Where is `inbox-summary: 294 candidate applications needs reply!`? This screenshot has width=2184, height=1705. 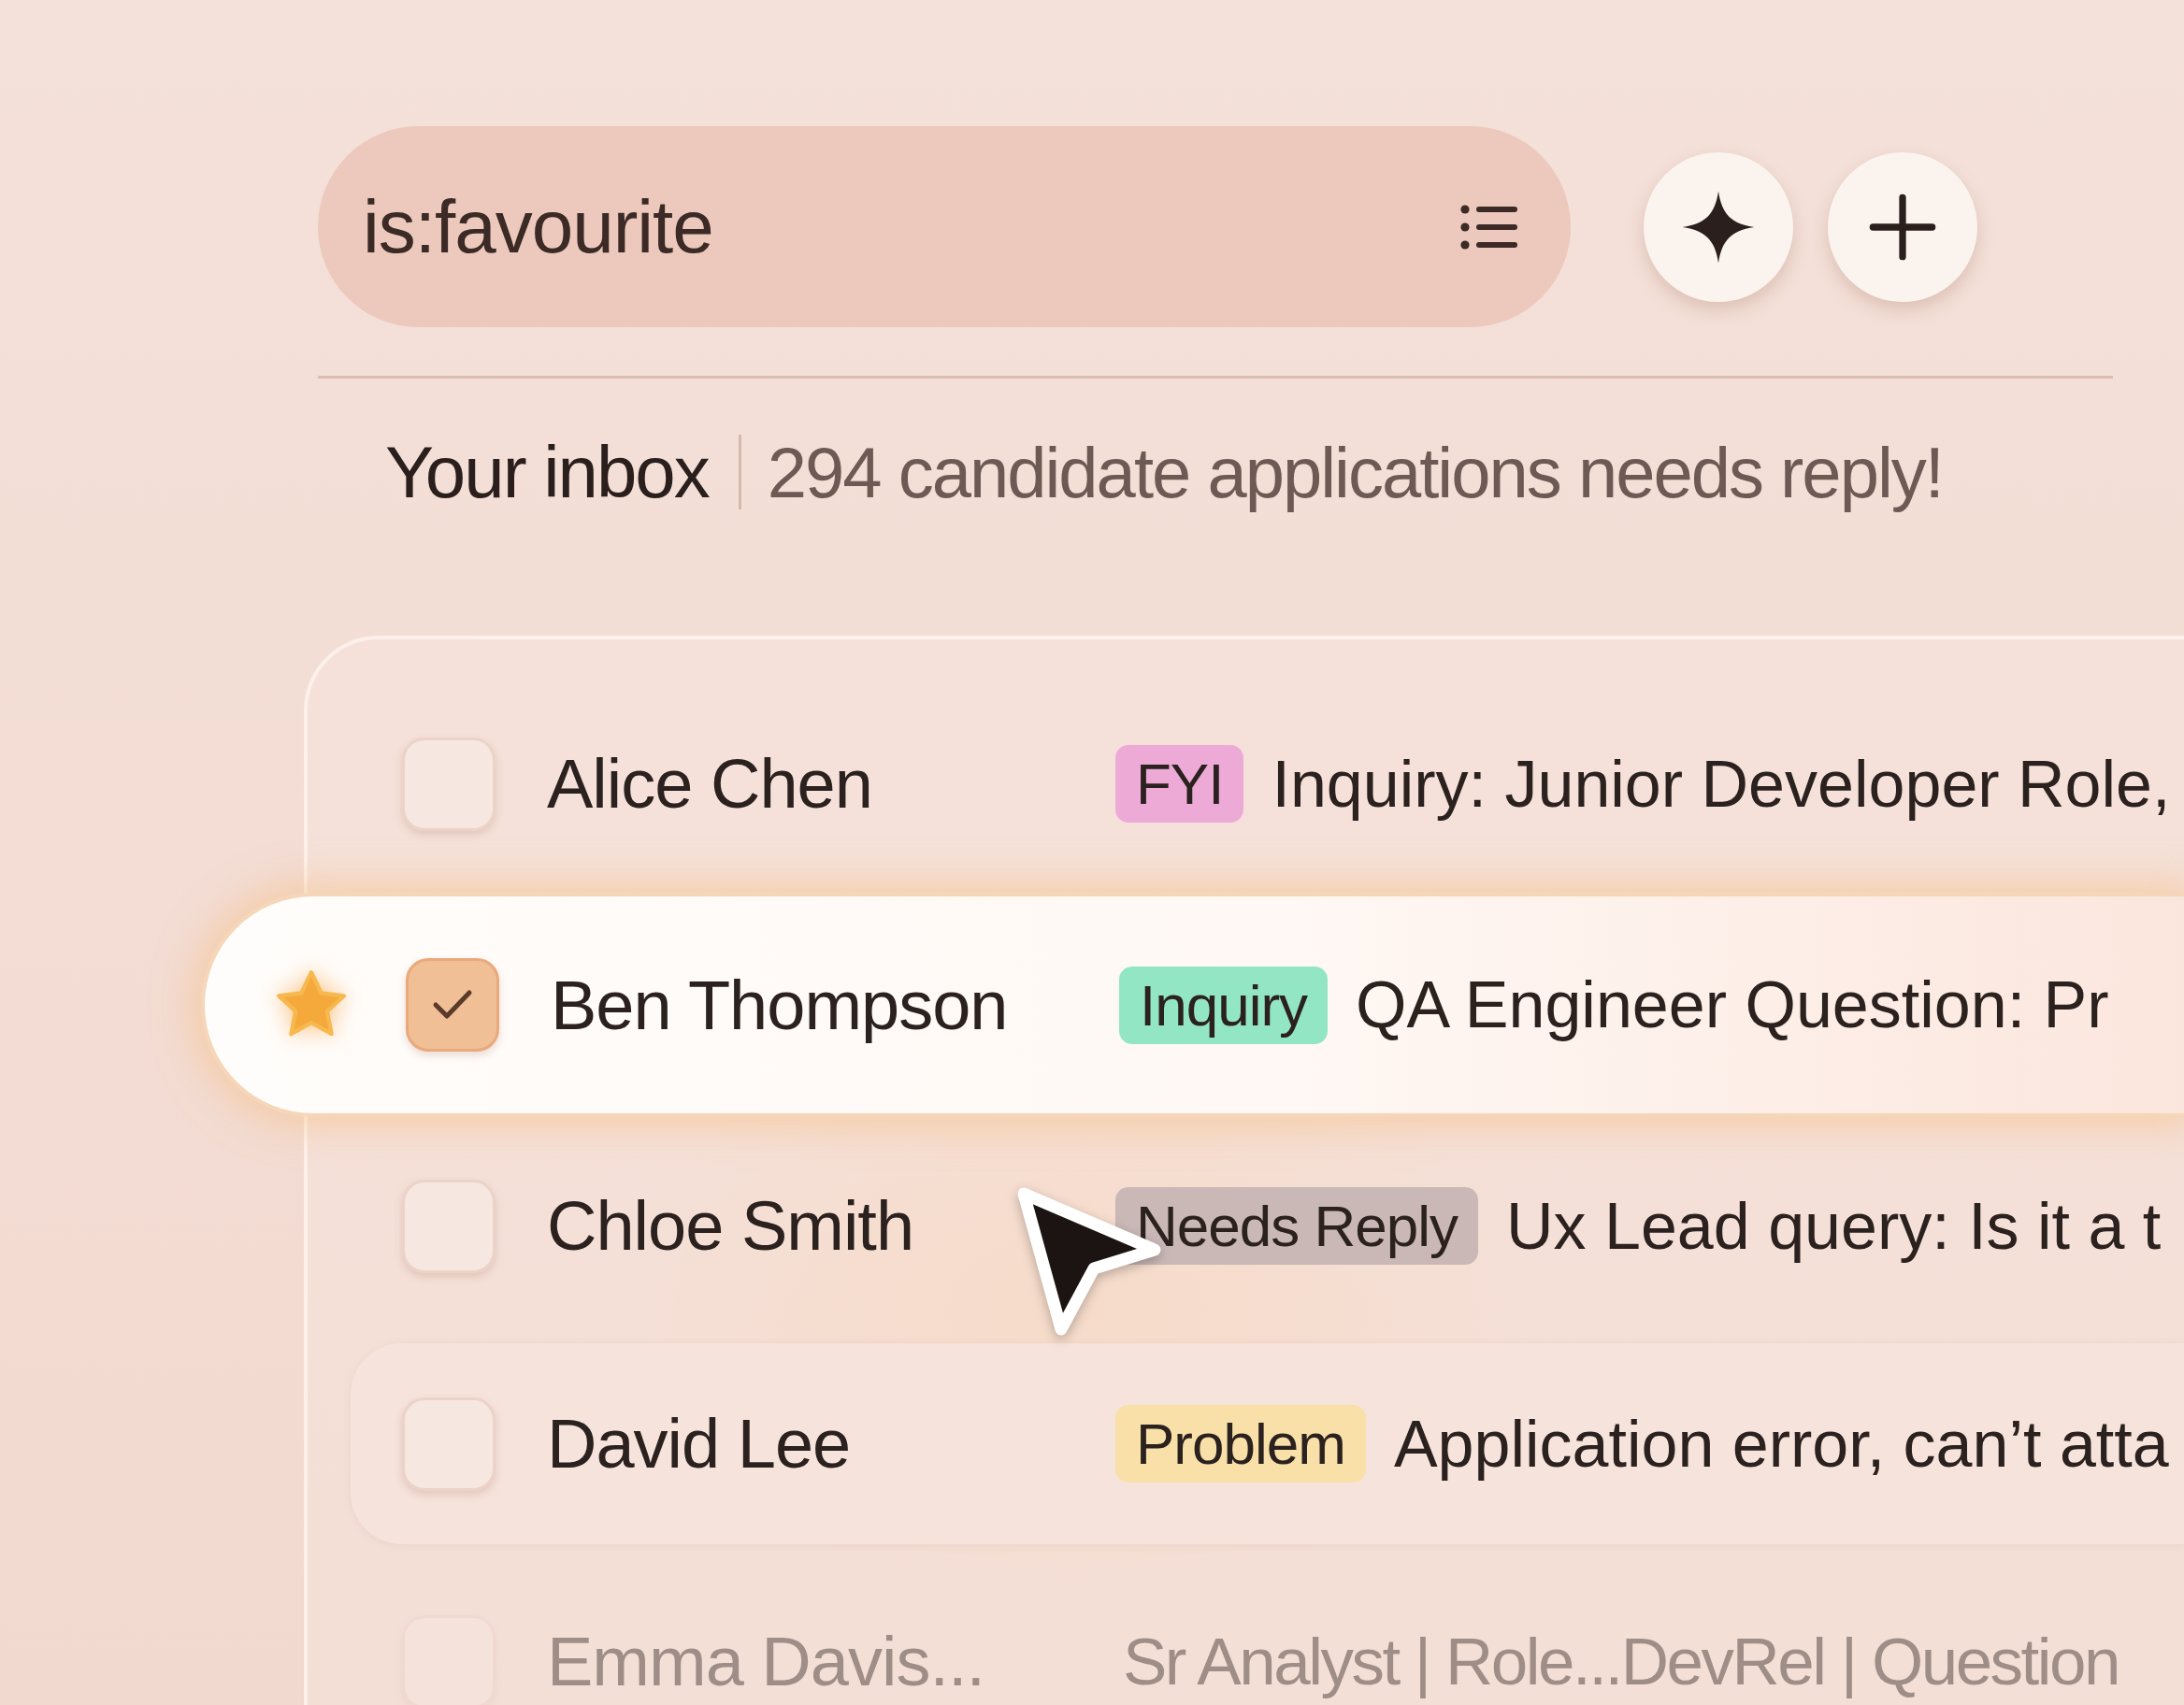
inbox-summary: 294 candidate applications needs reply! is located at coordinates (1355, 472).